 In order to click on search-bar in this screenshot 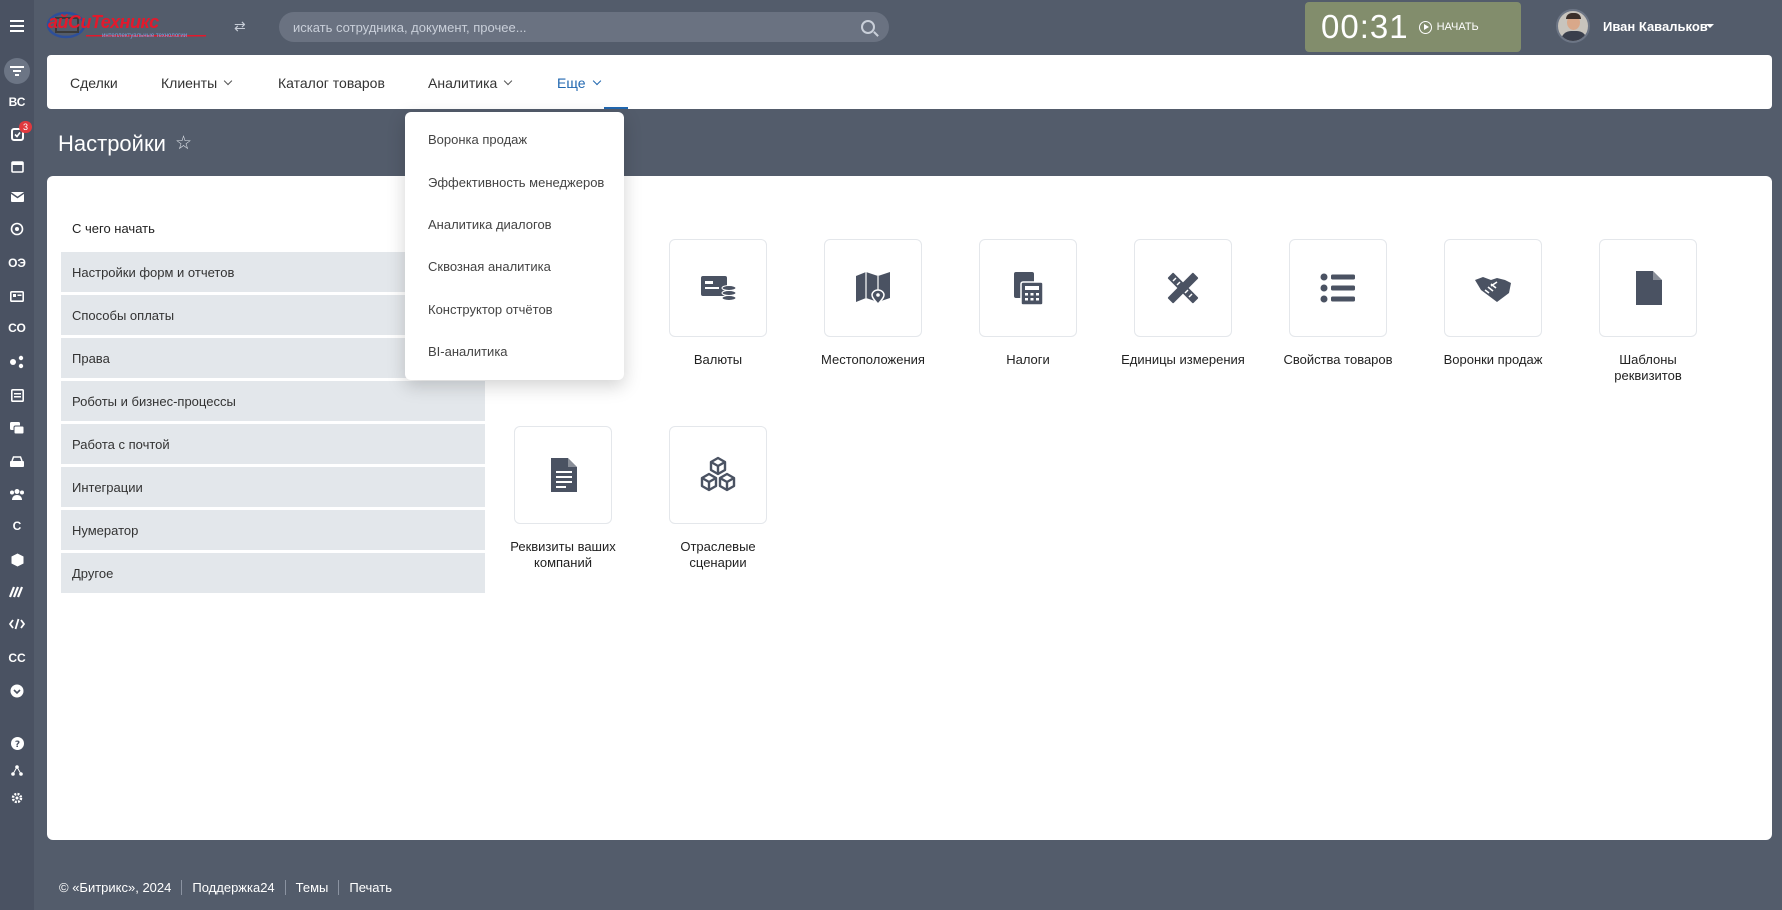, I will do `click(584, 27)`.